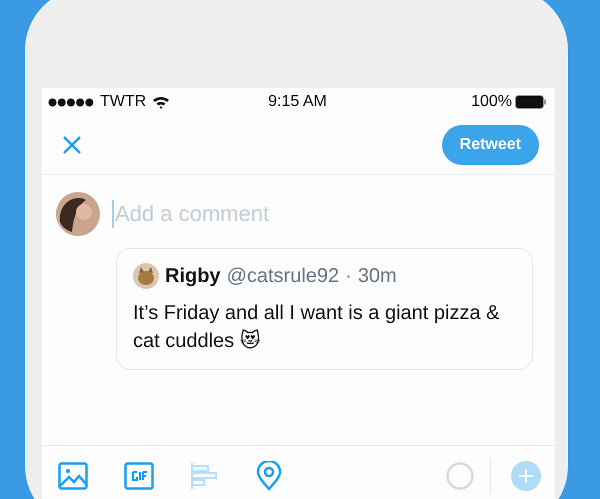 The height and width of the screenshot is (499, 600). Describe the element at coordinates (377, 276) in the screenshot. I see `tweet-time: 30m` at that location.